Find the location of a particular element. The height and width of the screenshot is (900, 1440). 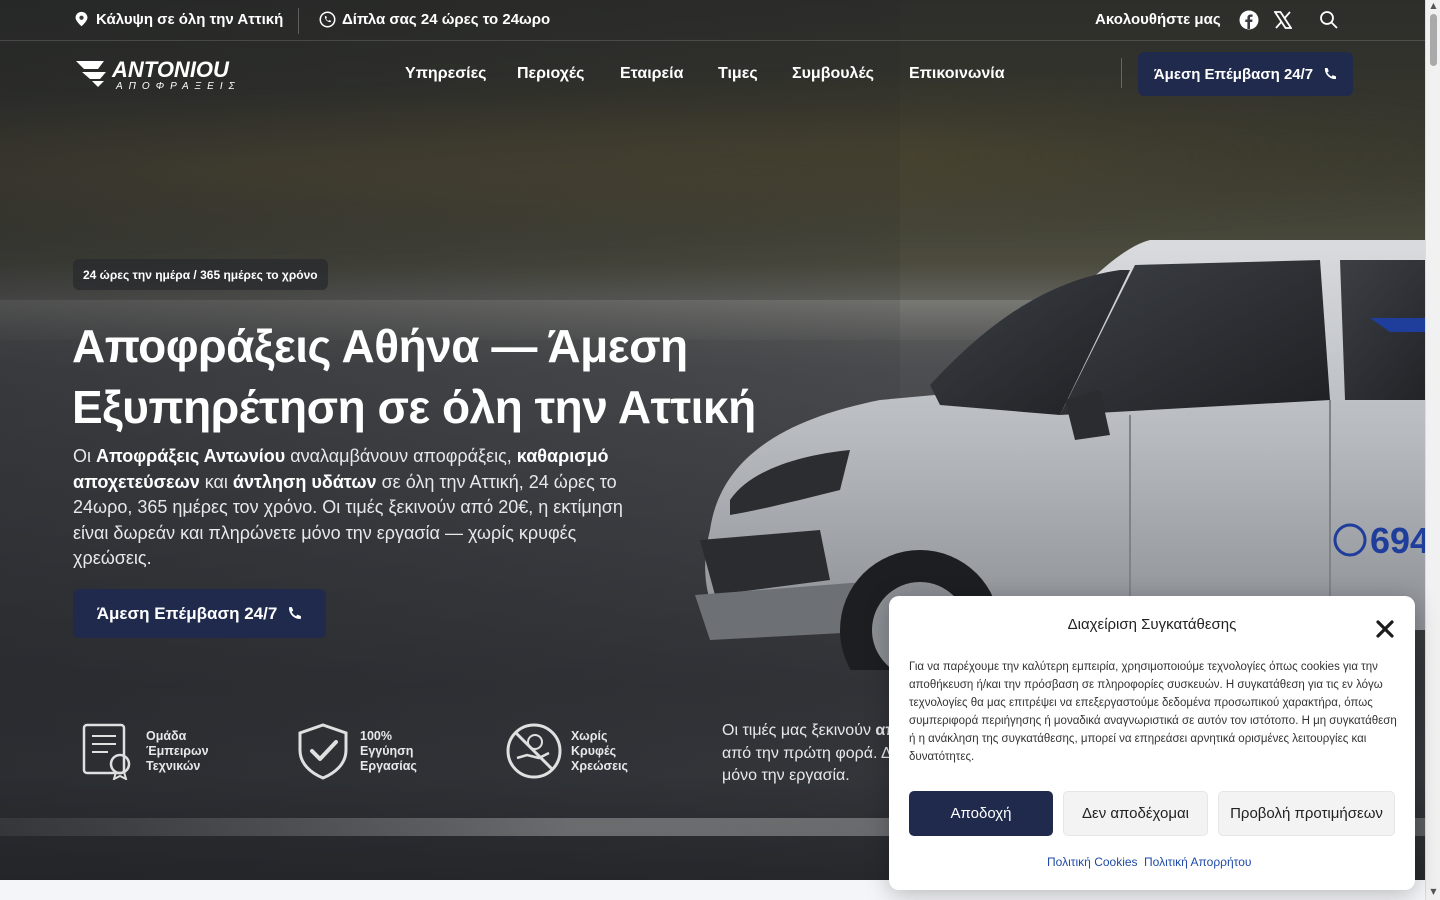

lead-text-1: Οι is located at coordinates (85, 456).